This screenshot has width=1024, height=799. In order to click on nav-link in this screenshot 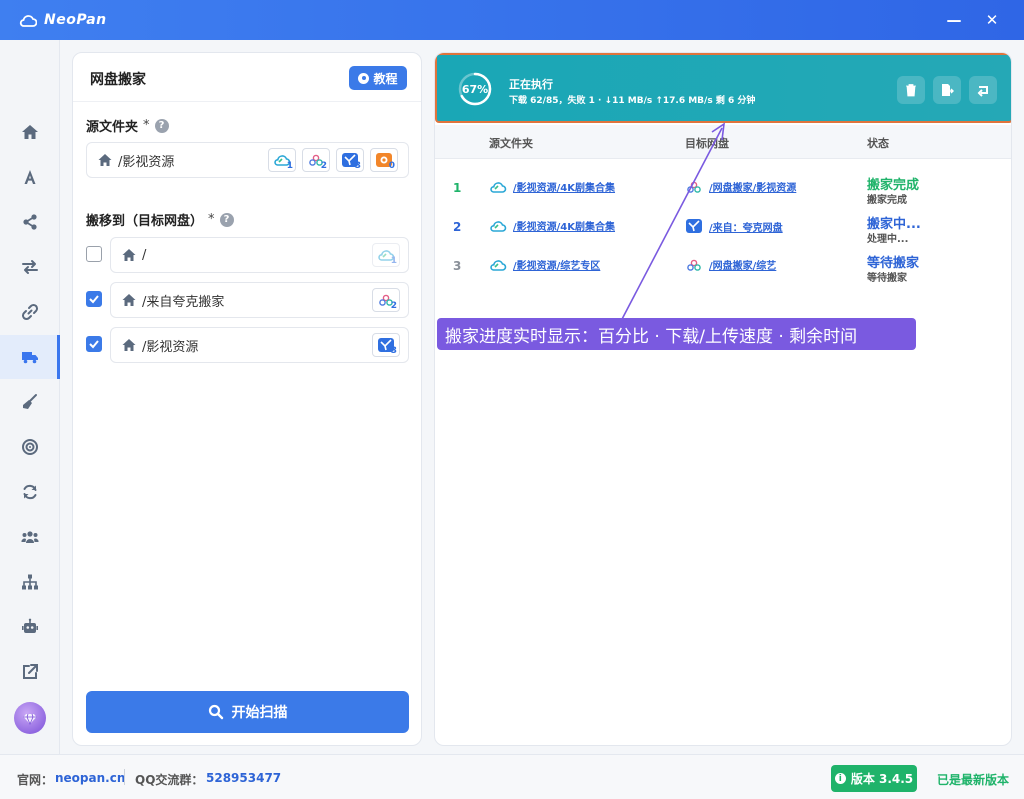, I will do `click(30, 312)`.